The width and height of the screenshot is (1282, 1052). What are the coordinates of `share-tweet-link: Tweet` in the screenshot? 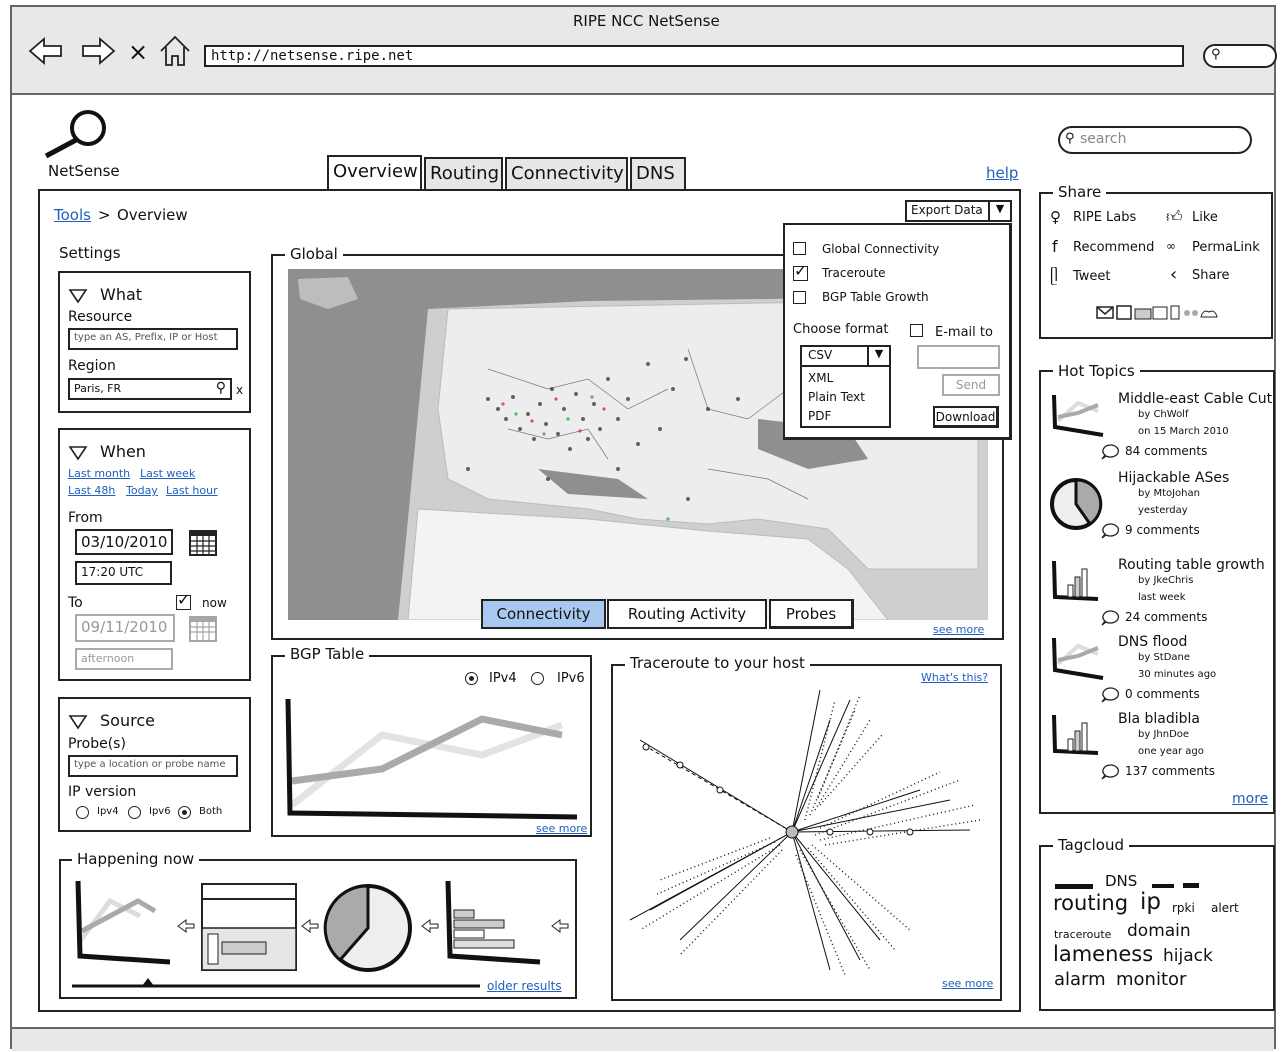 It's located at (1092, 276).